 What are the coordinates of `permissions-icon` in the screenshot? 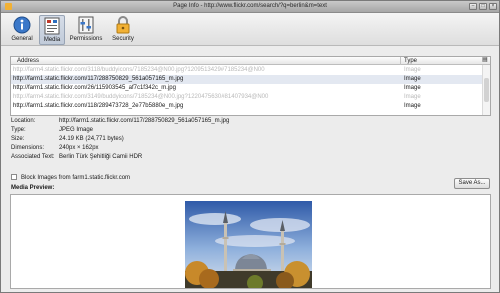 It's located at (86, 25).